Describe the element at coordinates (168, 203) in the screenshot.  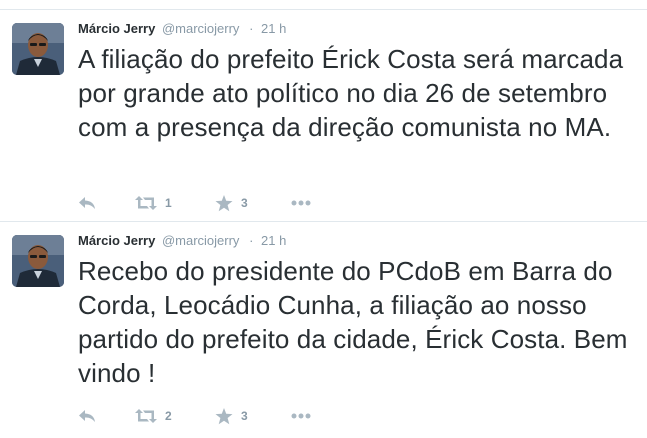
I see `retweet-count: 1` at that location.